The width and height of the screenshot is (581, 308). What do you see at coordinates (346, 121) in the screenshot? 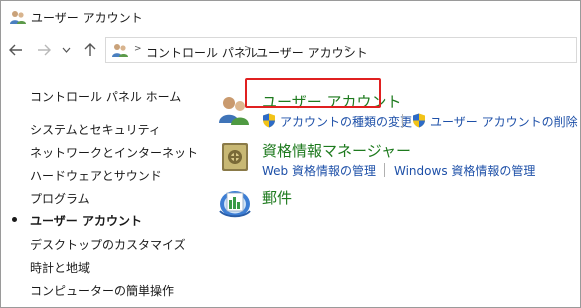
I see `change-account-type-link: アカウントの種類の変更` at bounding box center [346, 121].